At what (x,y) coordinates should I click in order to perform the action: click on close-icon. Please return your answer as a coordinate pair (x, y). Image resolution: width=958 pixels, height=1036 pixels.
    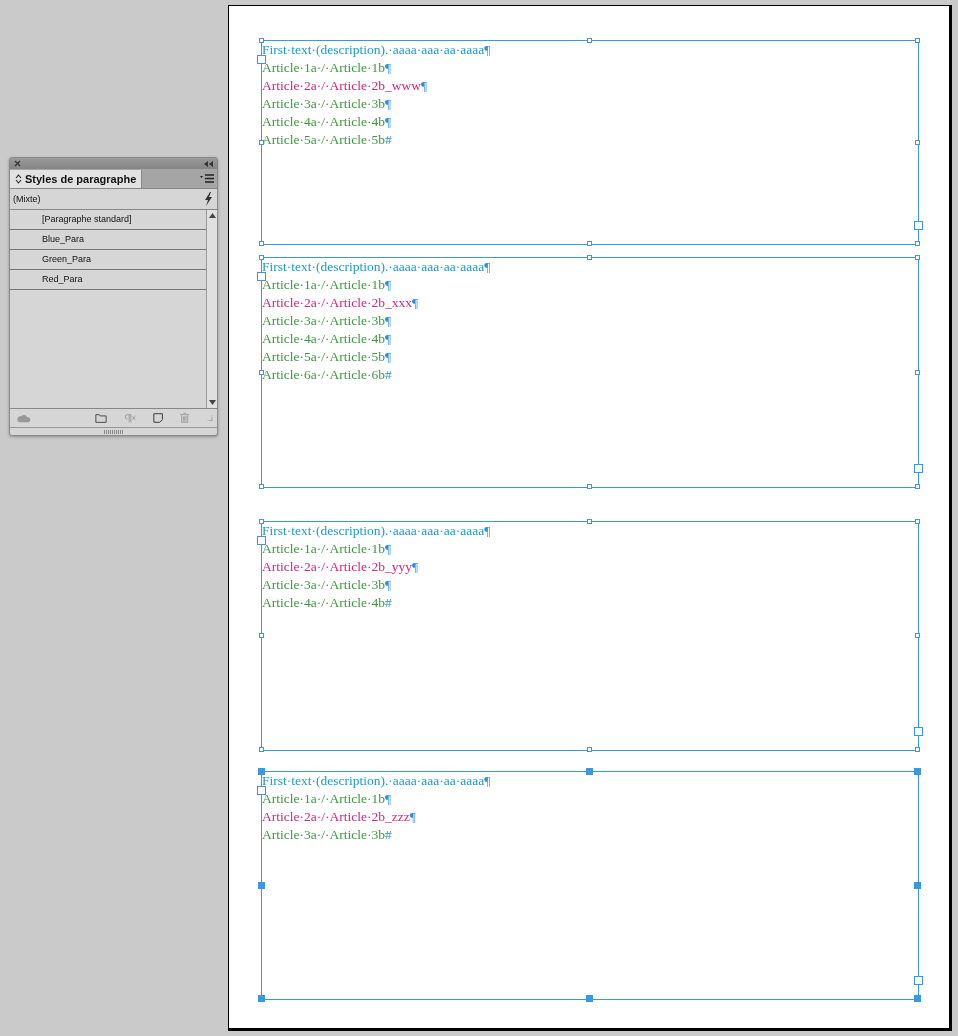
    Looking at the image, I should click on (17, 163).